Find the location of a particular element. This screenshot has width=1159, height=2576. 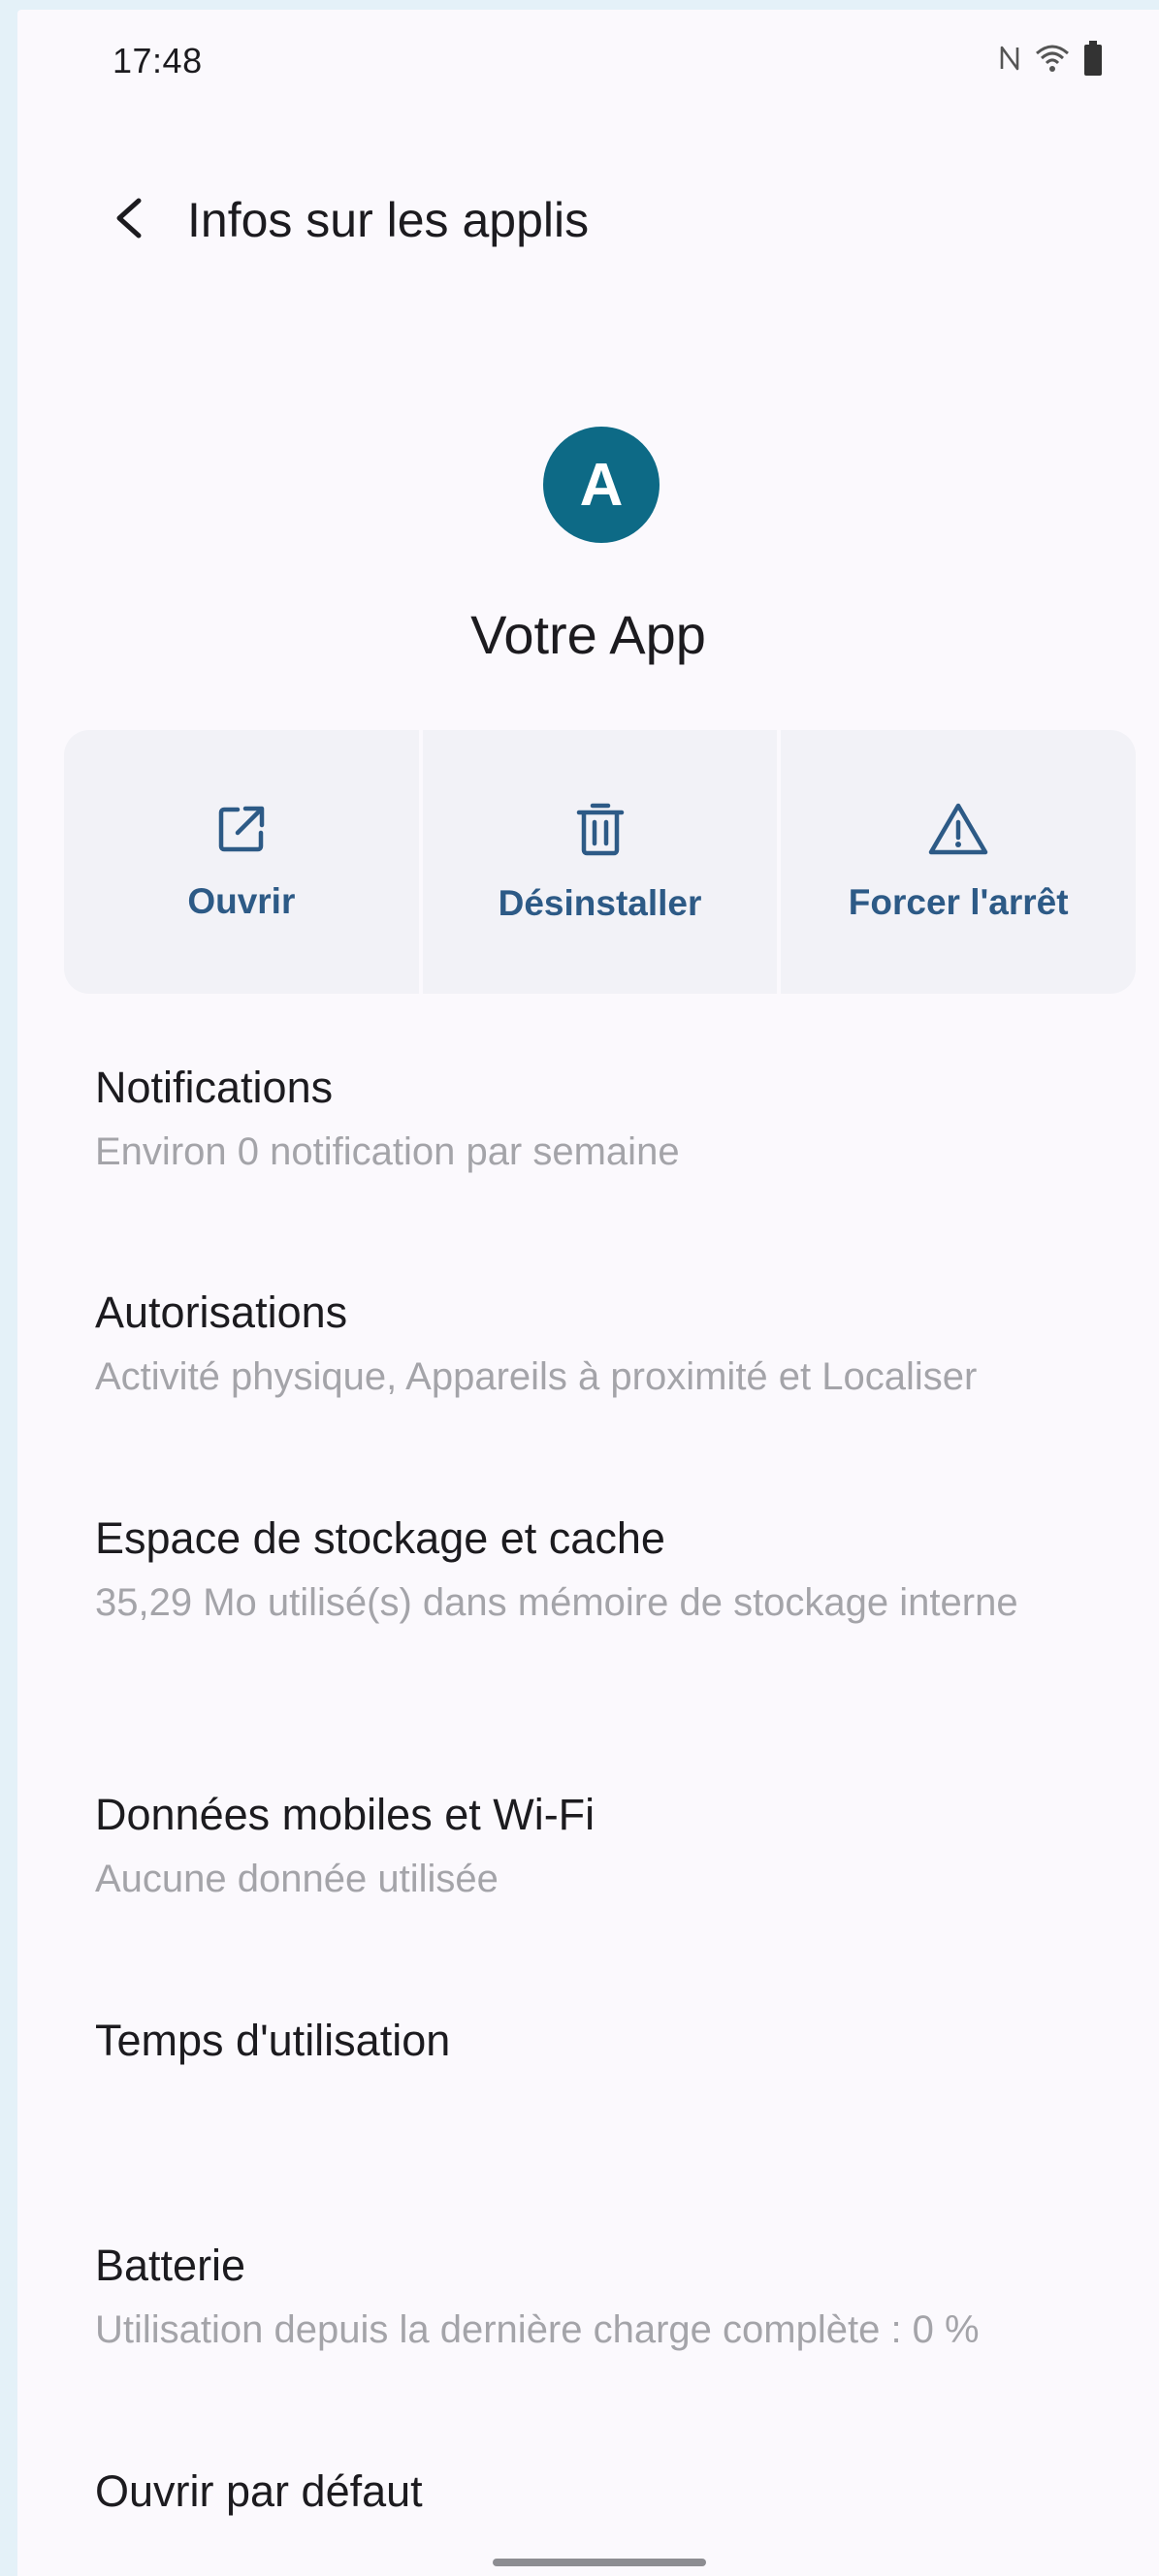

setting-title: Temps d'utilisation is located at coordinates (273, 2041).